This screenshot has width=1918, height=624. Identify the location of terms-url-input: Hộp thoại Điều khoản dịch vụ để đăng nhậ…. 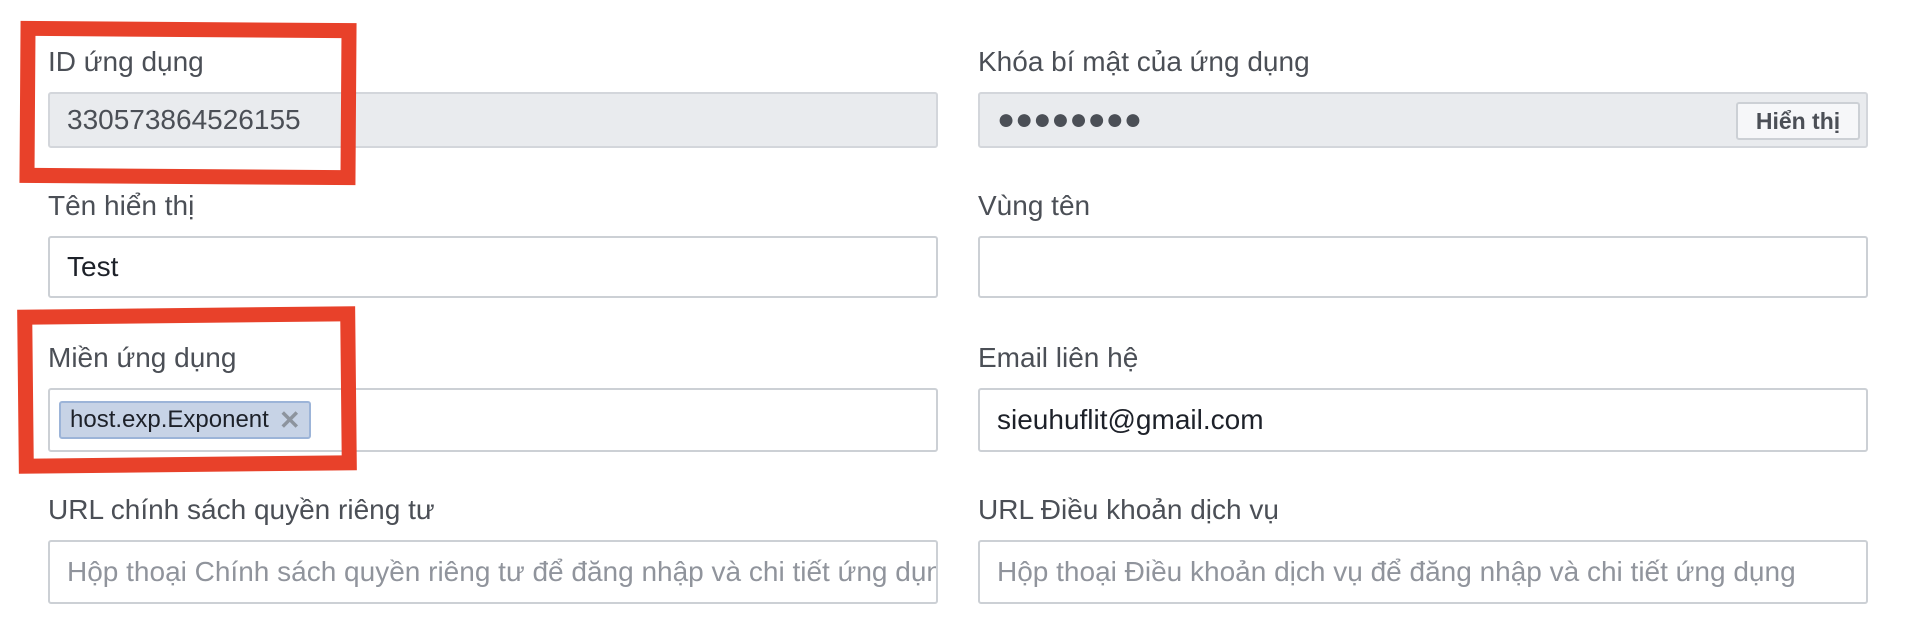
(1423, 572).